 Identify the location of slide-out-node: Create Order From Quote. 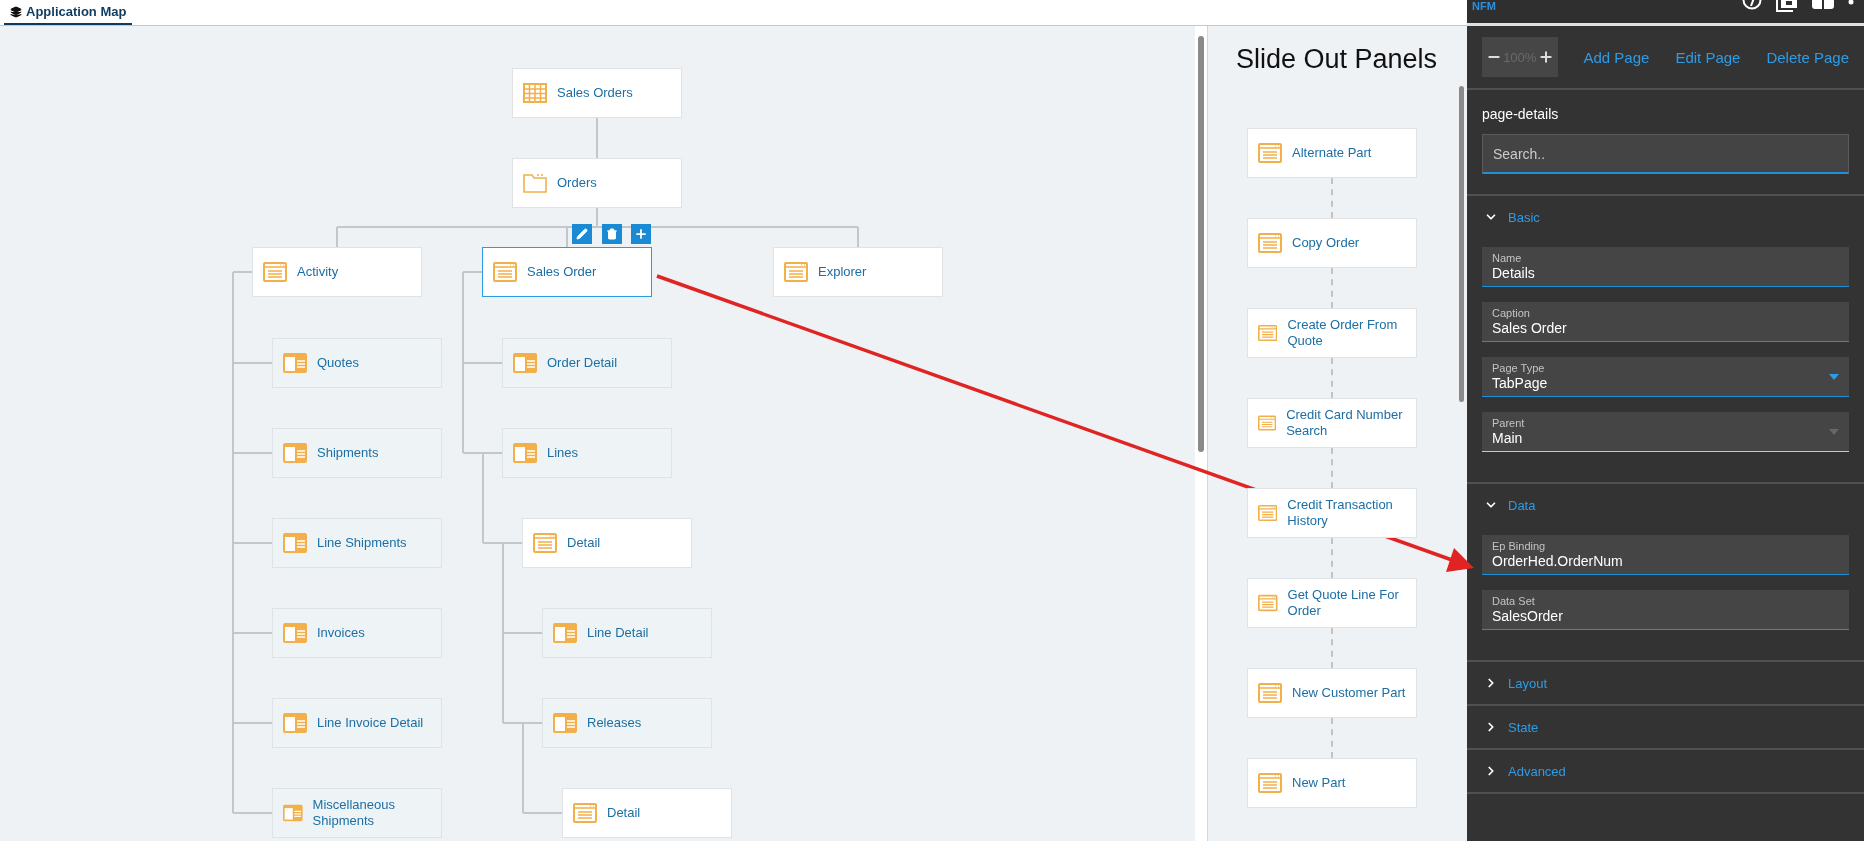
(1332, 333).